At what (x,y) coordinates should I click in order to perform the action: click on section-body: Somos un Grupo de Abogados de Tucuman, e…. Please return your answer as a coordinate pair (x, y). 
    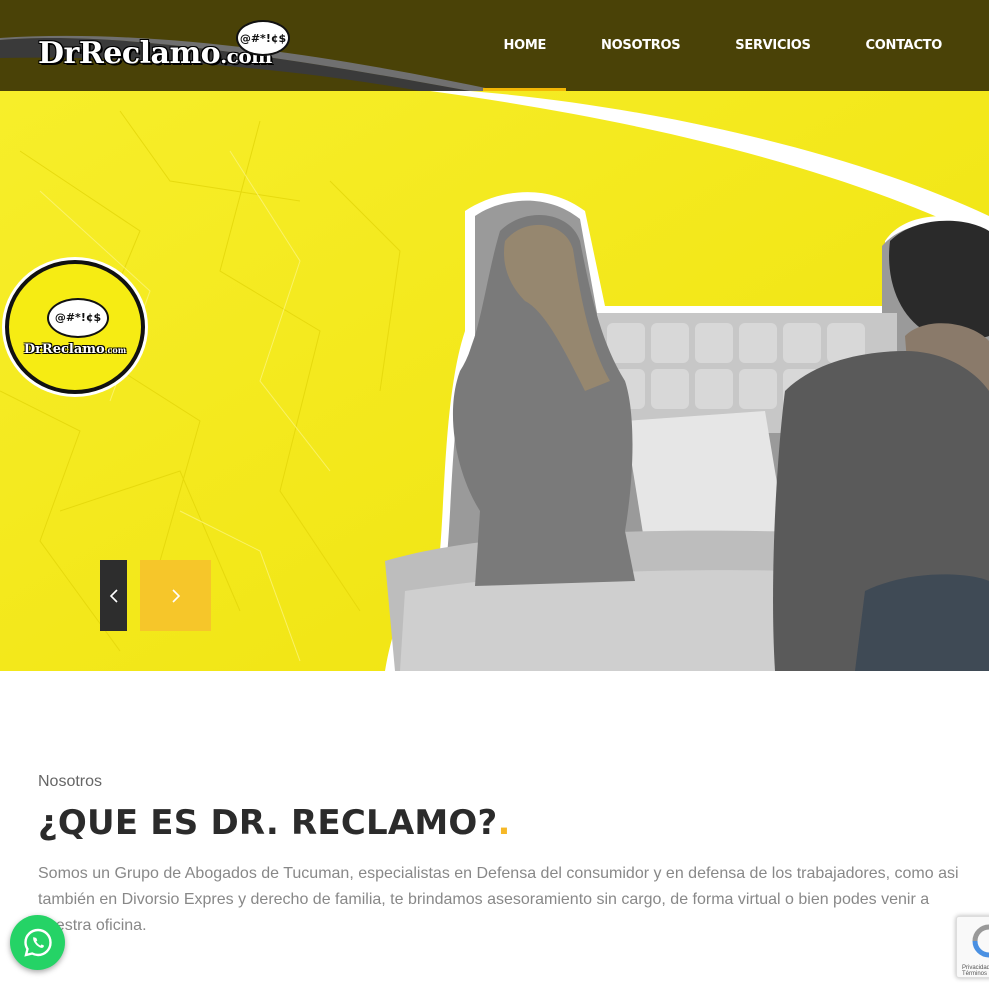
    Looking at the image, I should click on (498, 899).